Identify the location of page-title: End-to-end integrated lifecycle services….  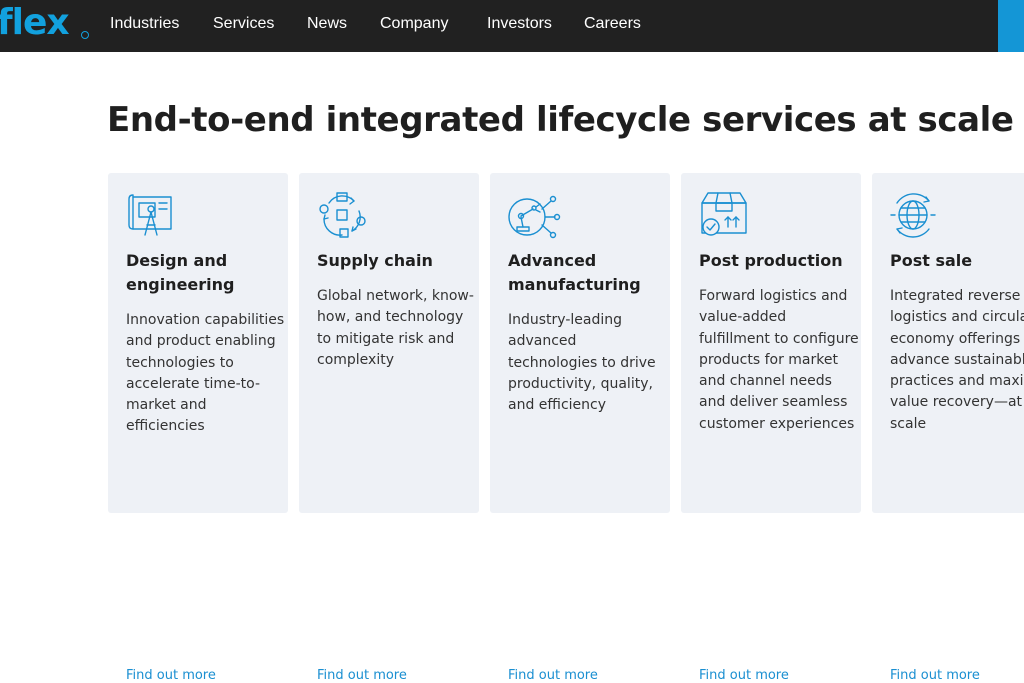
(560, 120).